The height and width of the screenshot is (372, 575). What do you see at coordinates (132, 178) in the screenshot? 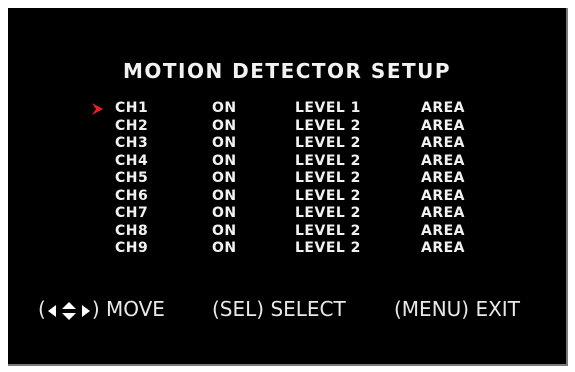
I see `channel-name: CH5` at bounding box center [132, 178].